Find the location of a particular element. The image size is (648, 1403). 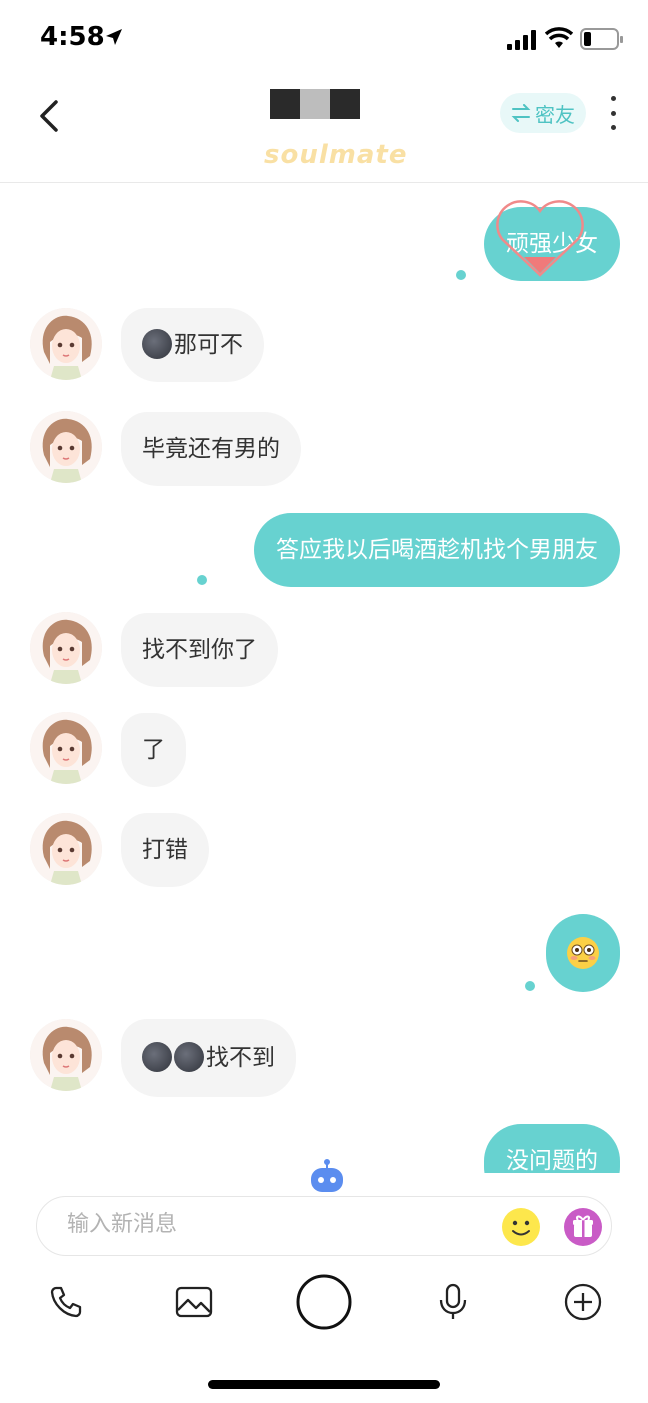

message-bubble-incoming: 找不到你了 is located at coordinates (199, 650).